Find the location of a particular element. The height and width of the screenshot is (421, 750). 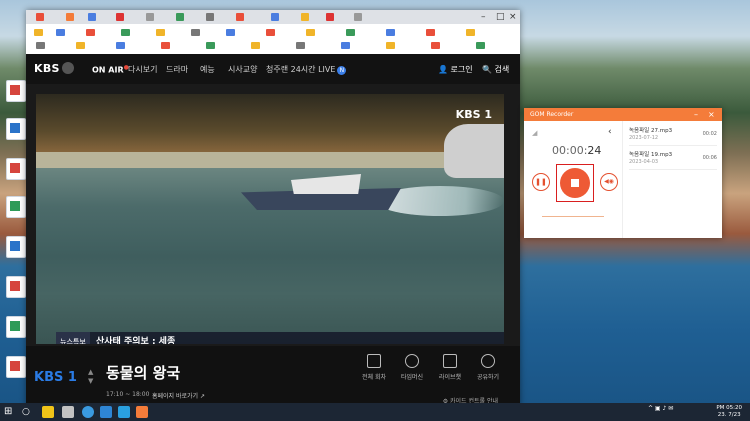

all-episodes-button: 전체 회차 is located at coordinates (374, 367).